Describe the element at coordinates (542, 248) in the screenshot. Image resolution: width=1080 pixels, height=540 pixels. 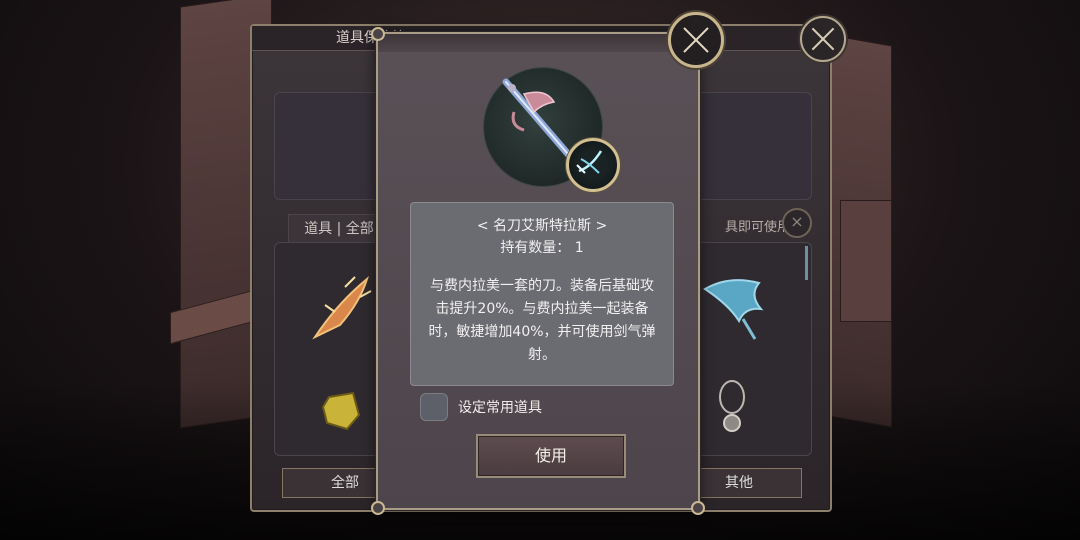
I see `item-quantity: 持有数量： 1` at that location.